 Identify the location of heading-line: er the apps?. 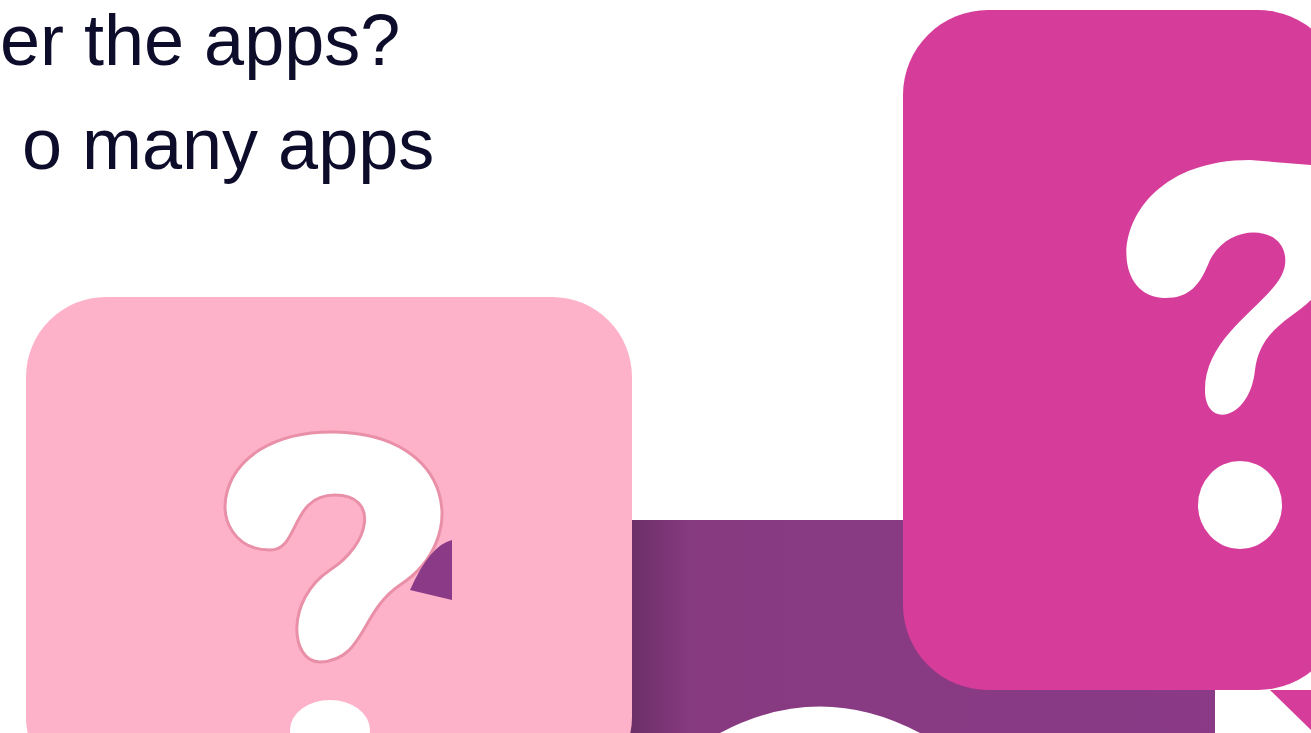
(201, 41).